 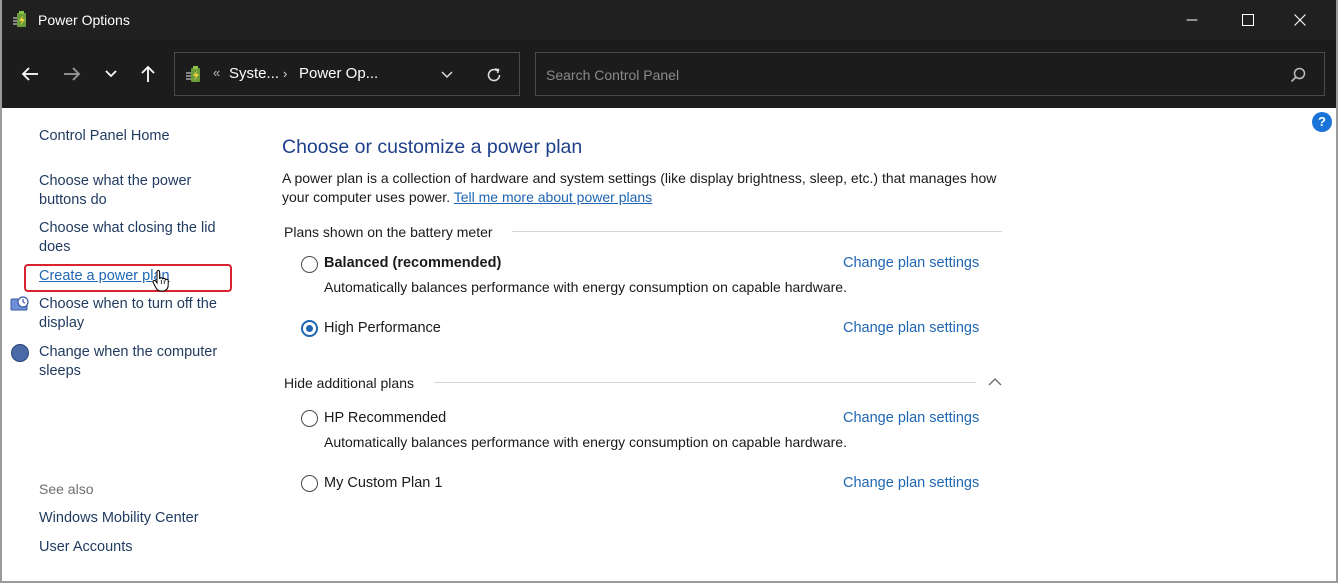 I want to click on arrow-right-icon, so click(x=72, y=74).